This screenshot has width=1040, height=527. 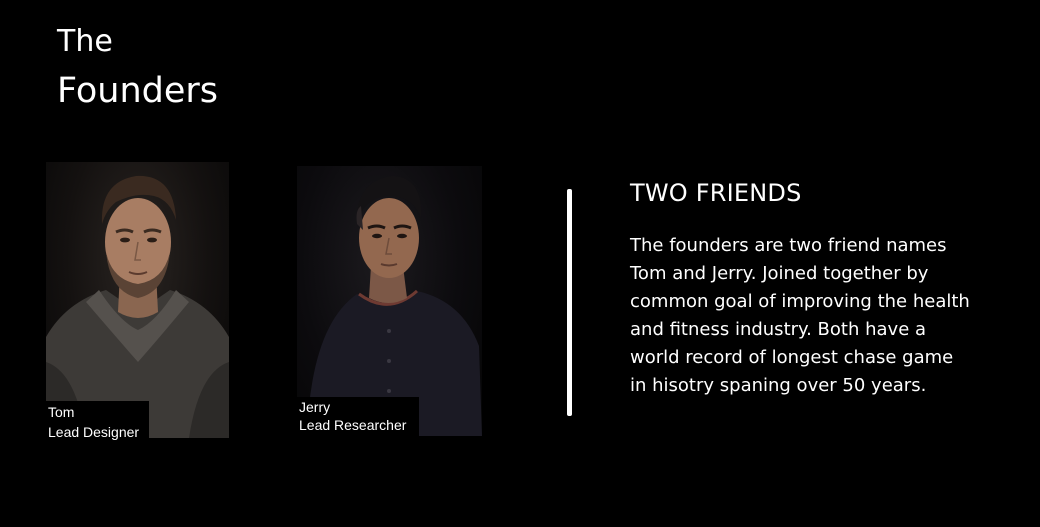 I want to click on founder-caption-tom: Tom Lead Designer, so click(x=97, y=420).